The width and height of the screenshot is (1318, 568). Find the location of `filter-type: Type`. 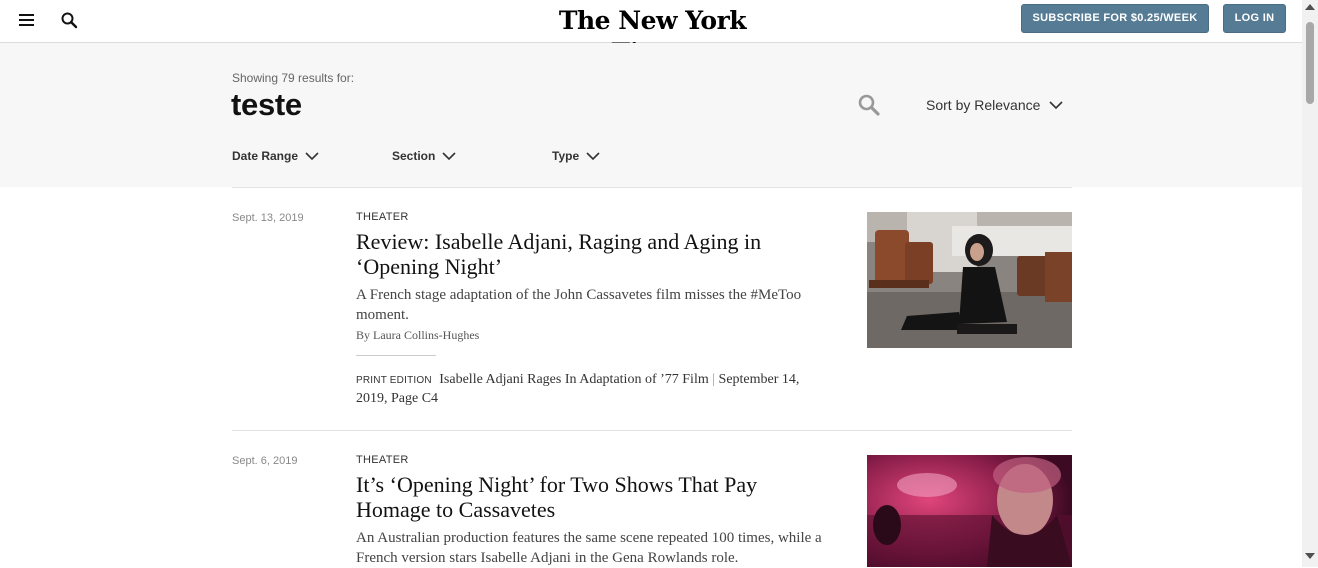

filter-type: Type is located at coordinates (576, 156).